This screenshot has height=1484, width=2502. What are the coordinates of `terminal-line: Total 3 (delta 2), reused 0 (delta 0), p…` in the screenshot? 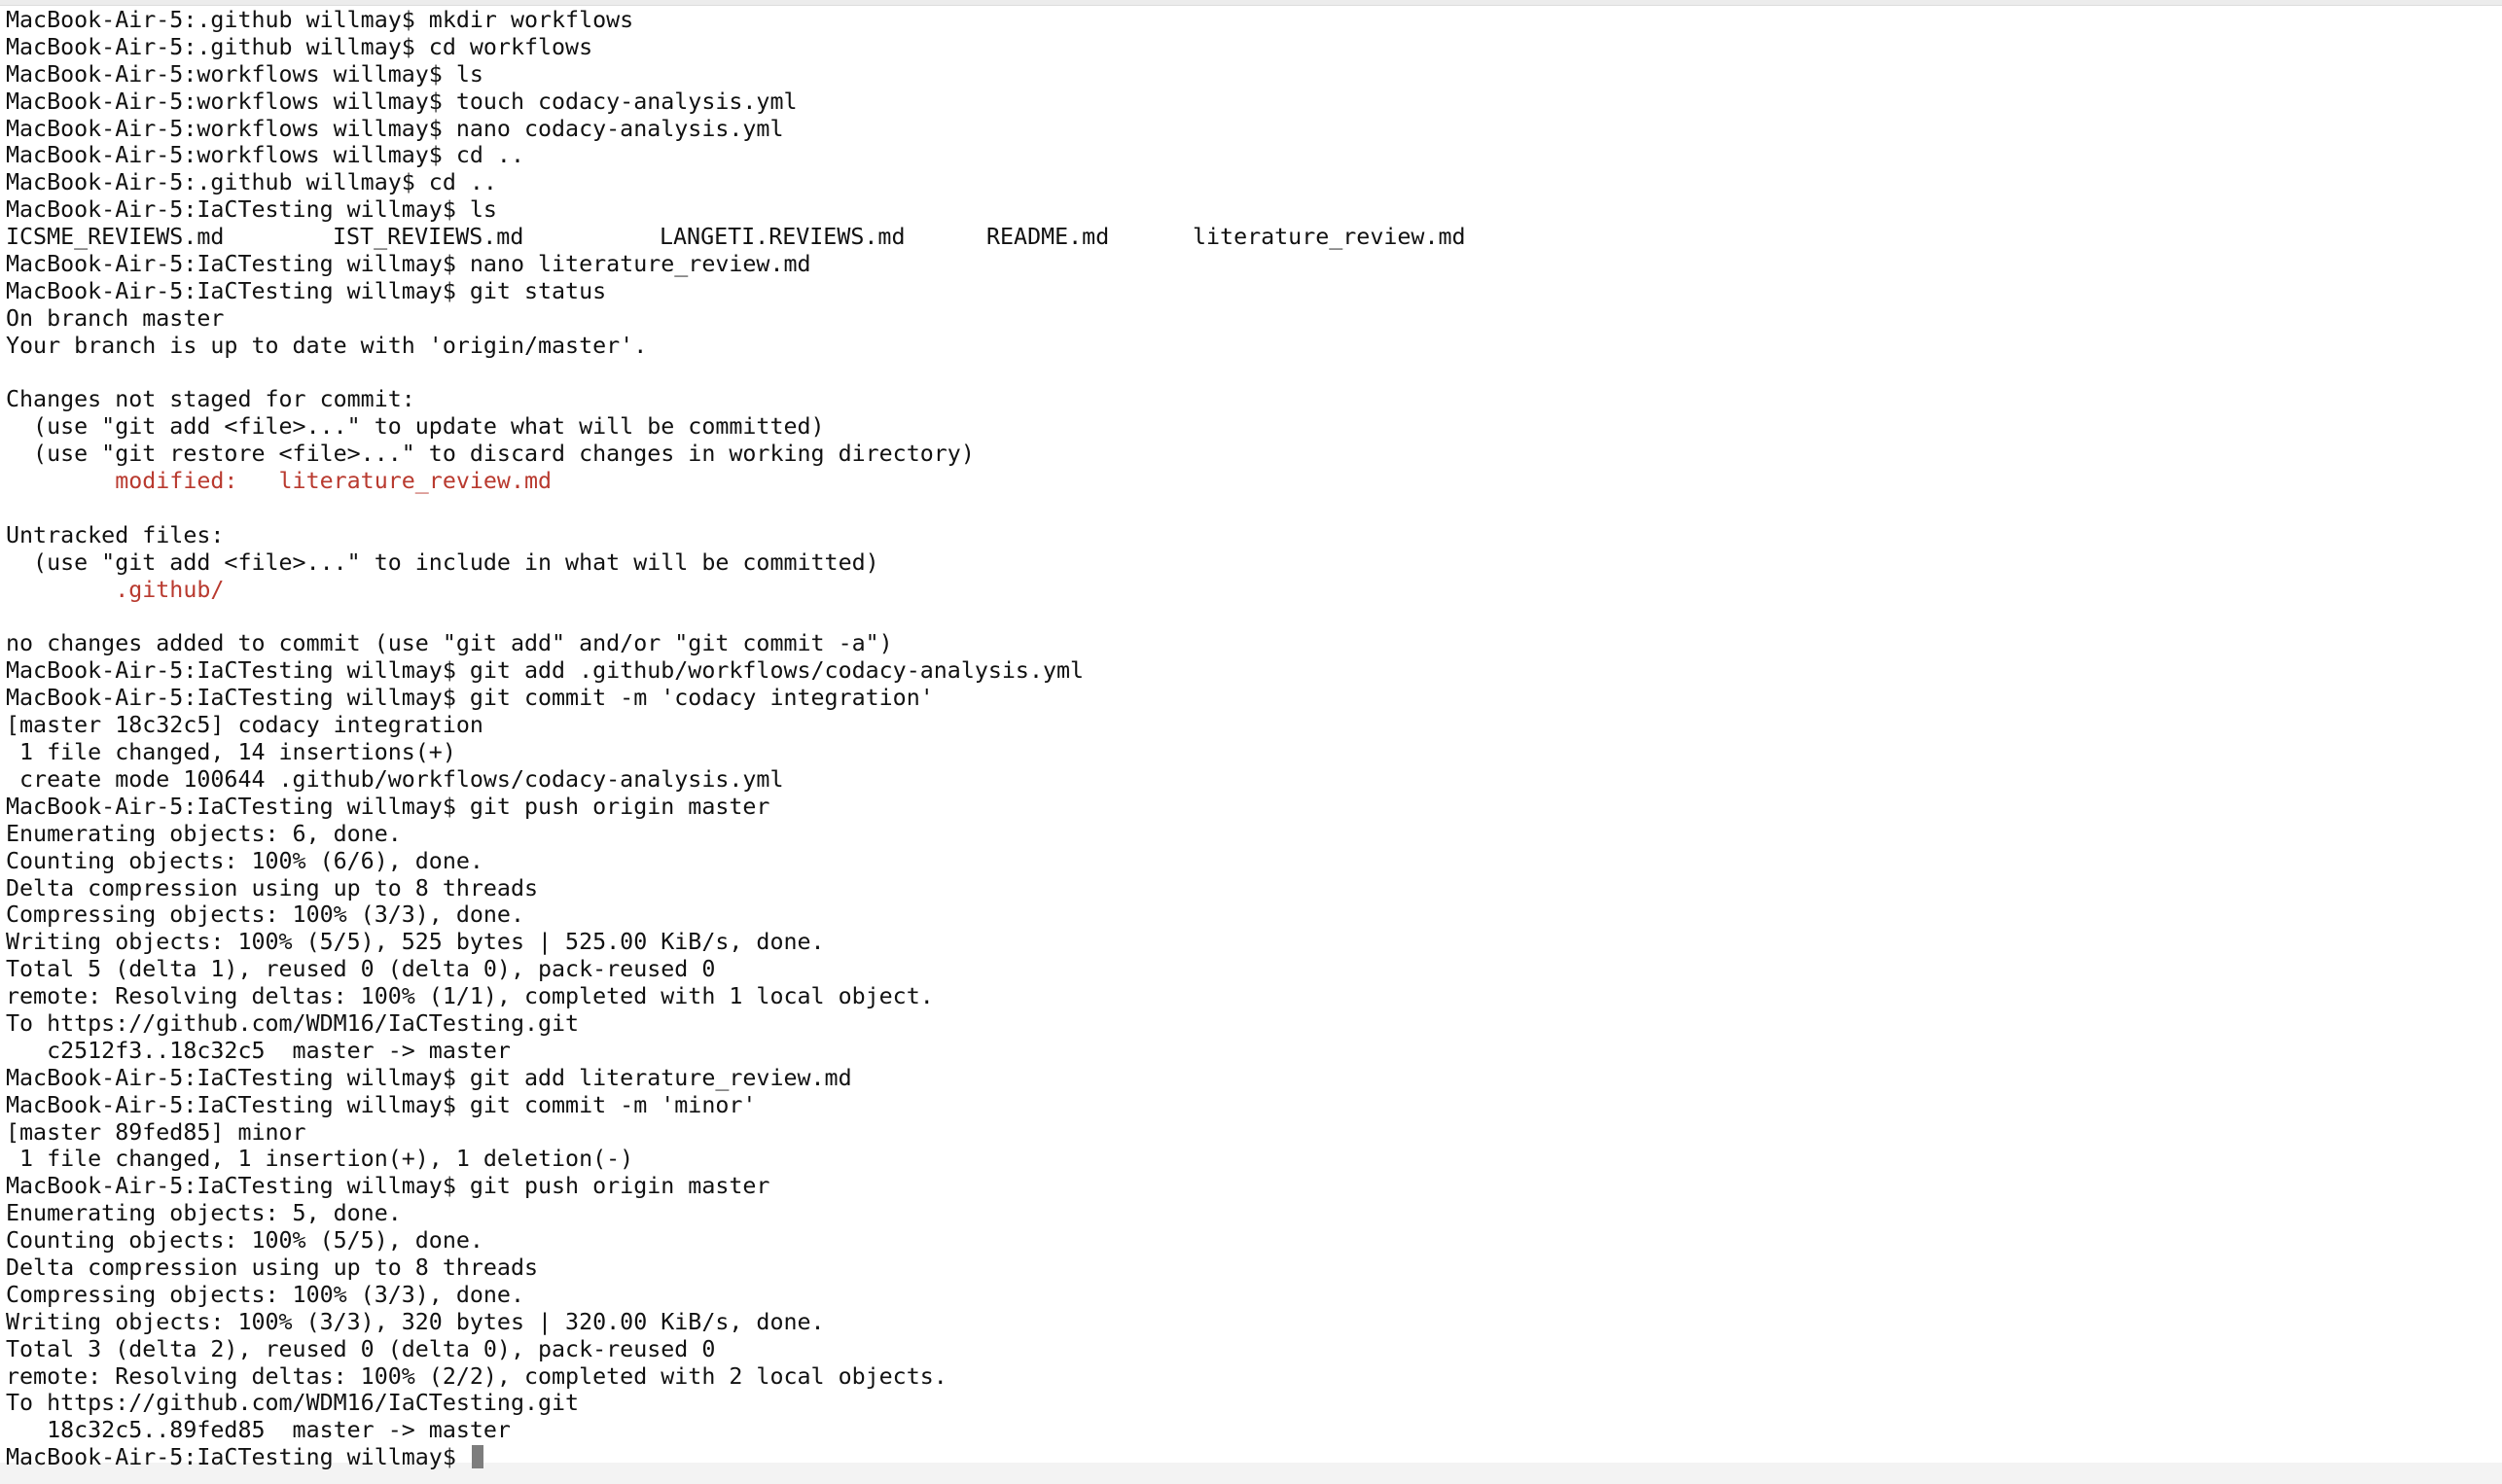 It's located at (361, 1349).